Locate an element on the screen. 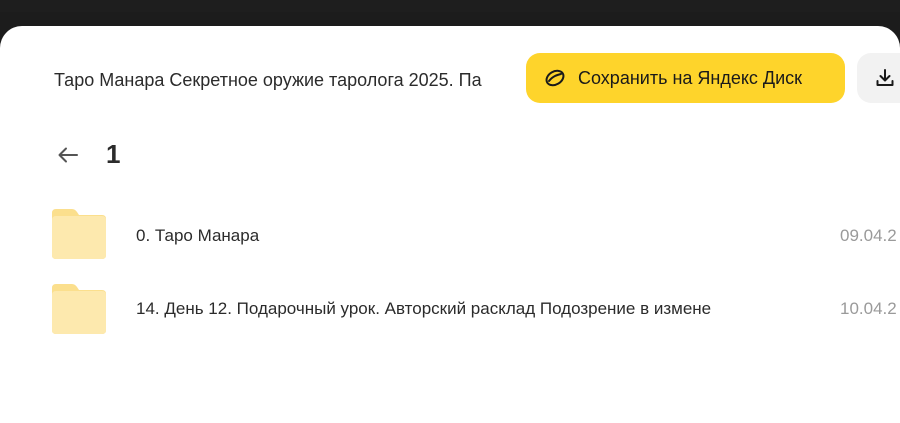 Image resolution: width=900 pixels, height=423 pixels. item-name: 0. Таро Манара is located at coordinates (198, 235).